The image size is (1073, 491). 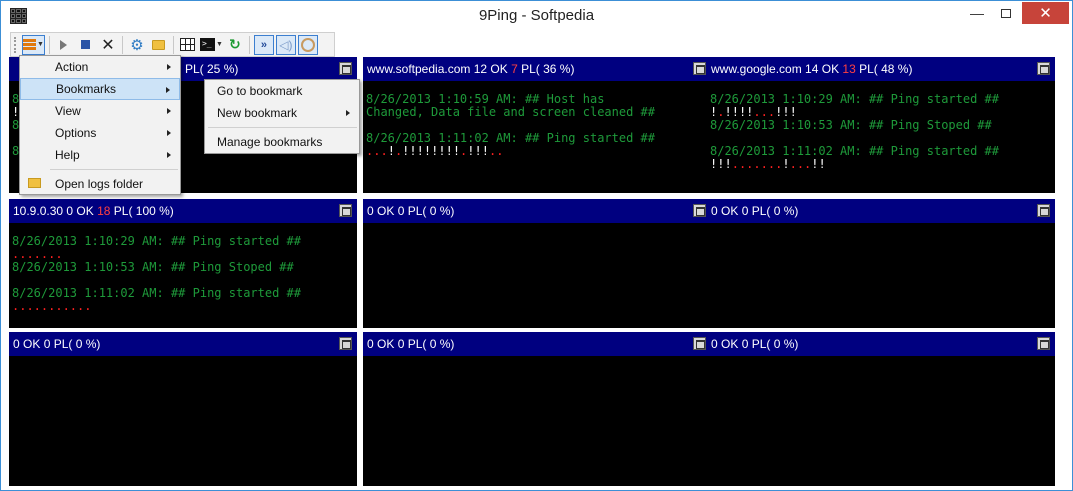 I want to click on start-button, so click(x=64, y=45).